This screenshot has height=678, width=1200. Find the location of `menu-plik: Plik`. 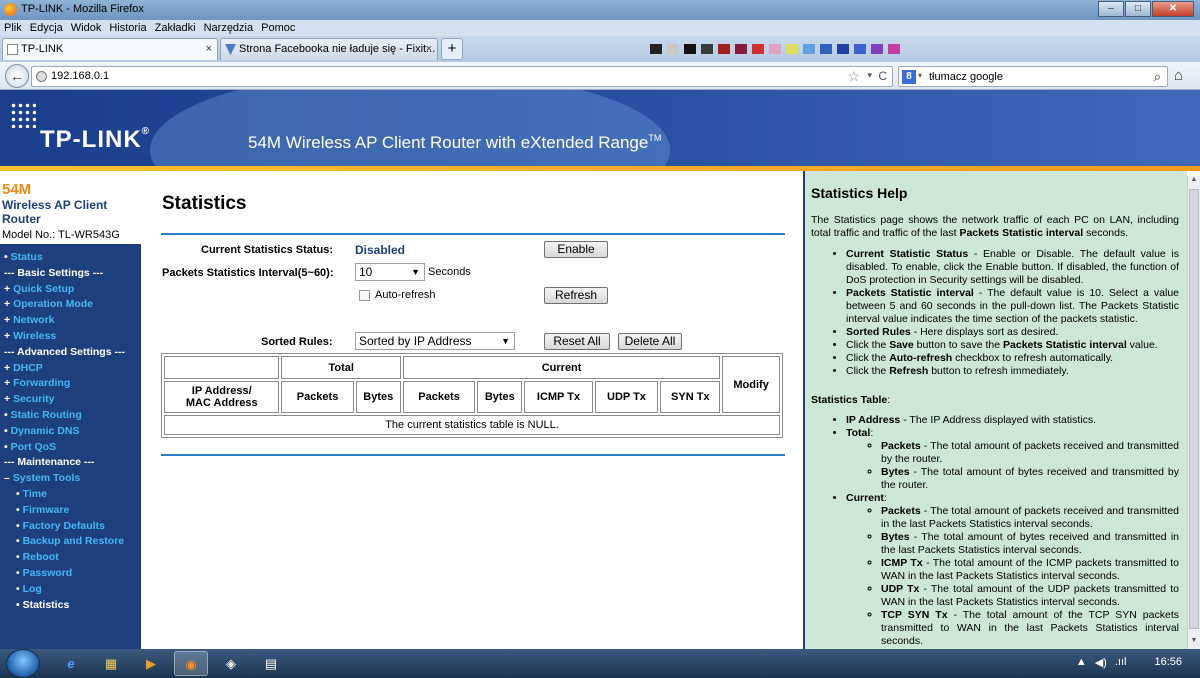

menu-plik: Plik is located at coordinates (13, 28).